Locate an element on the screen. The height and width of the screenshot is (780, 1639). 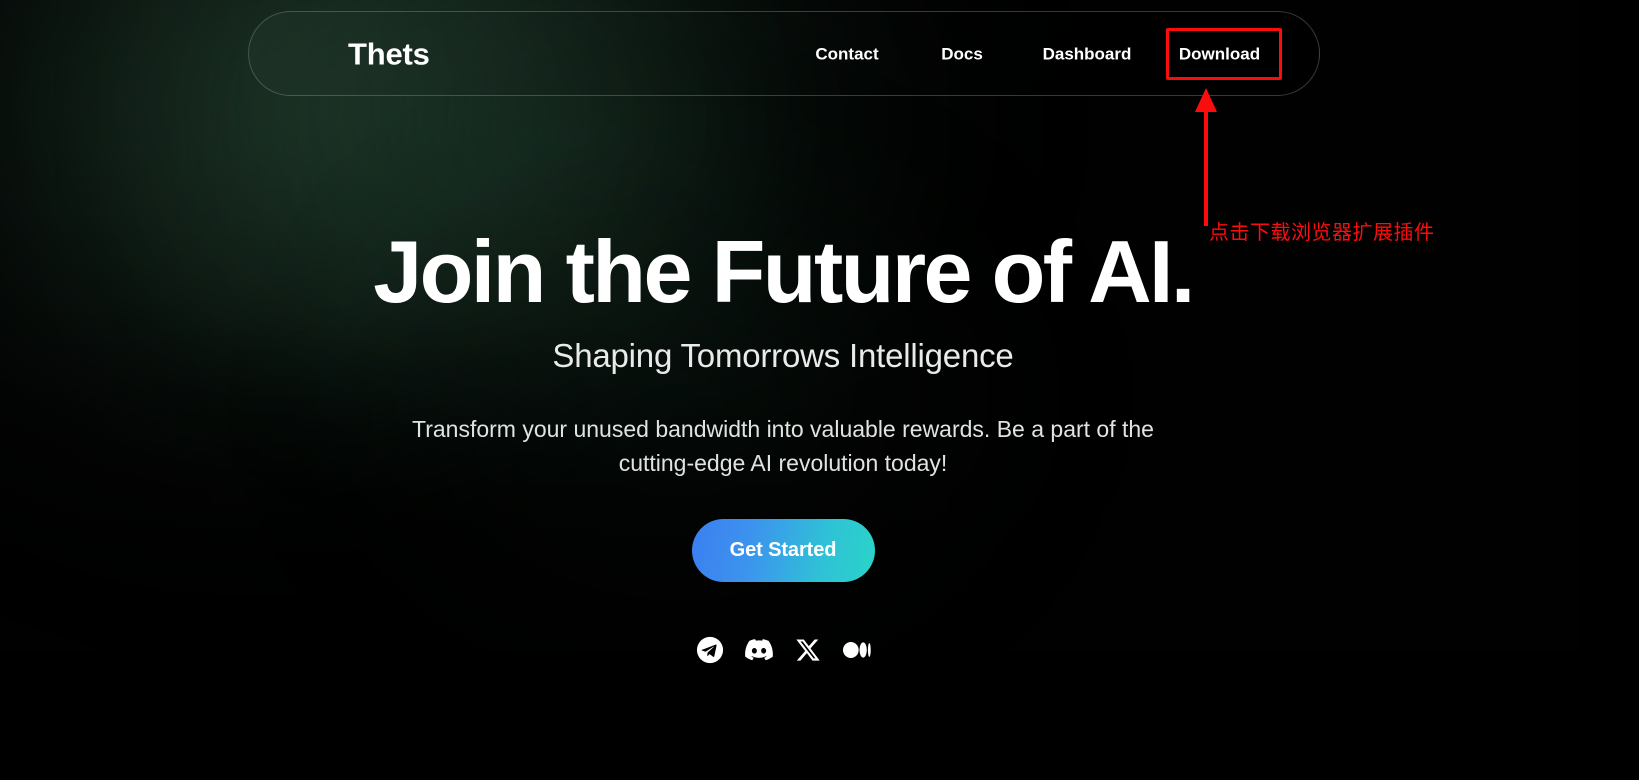
social-links is located at coordinates (783, 650).